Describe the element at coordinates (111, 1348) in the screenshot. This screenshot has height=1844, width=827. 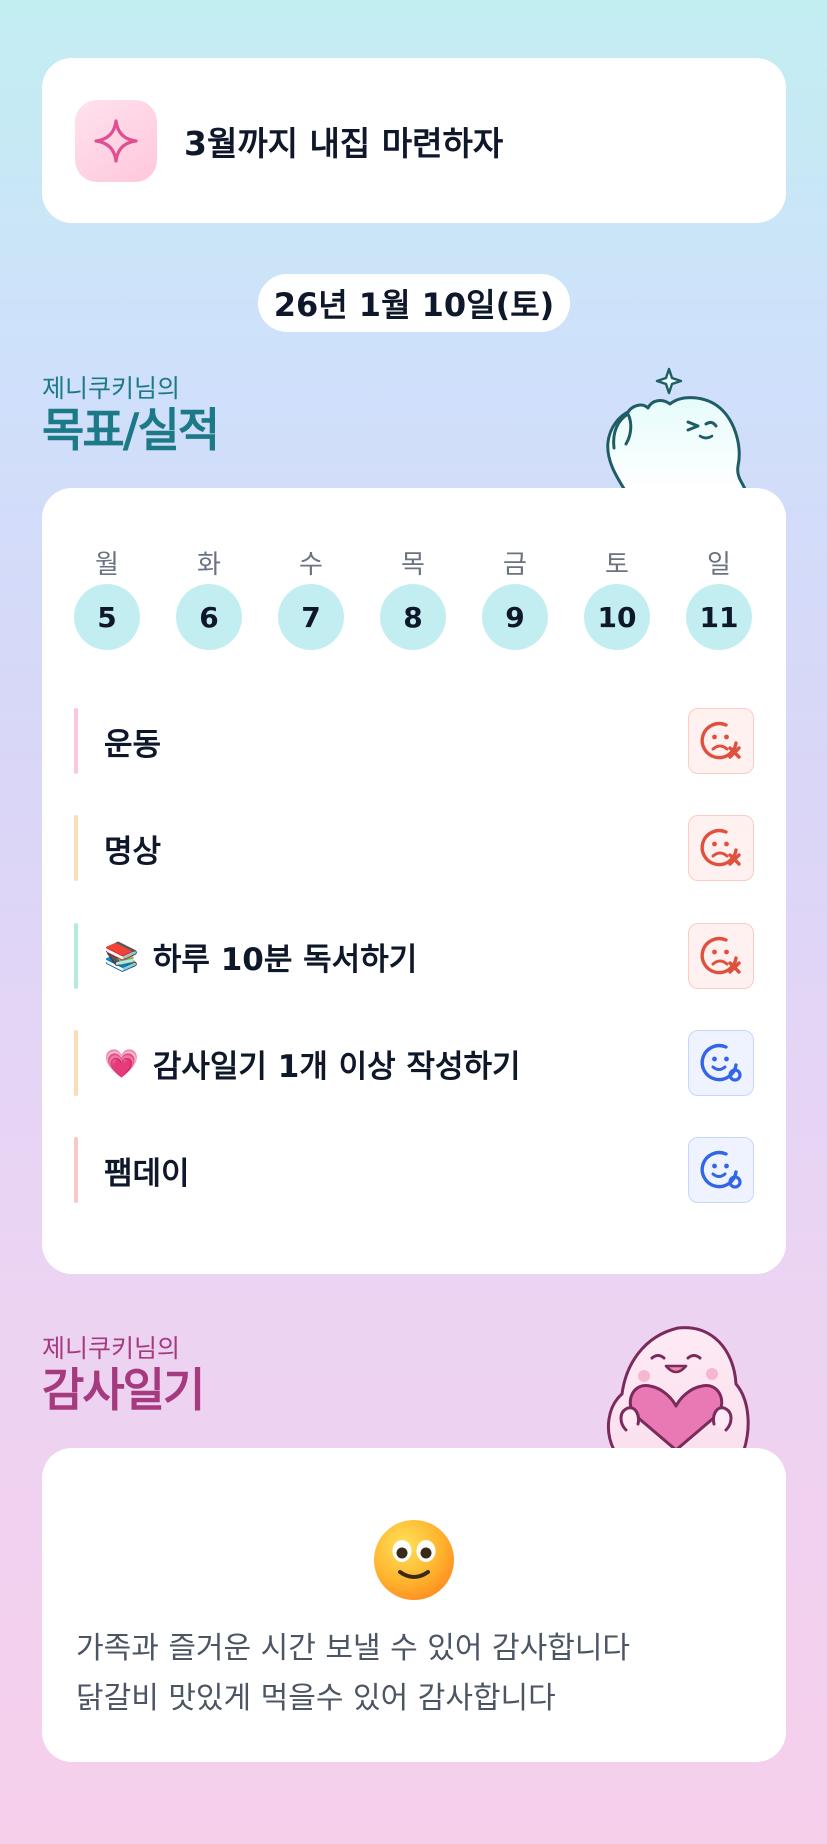
I see `diary-section-subtitle: 제니쿠키님의` at that location.